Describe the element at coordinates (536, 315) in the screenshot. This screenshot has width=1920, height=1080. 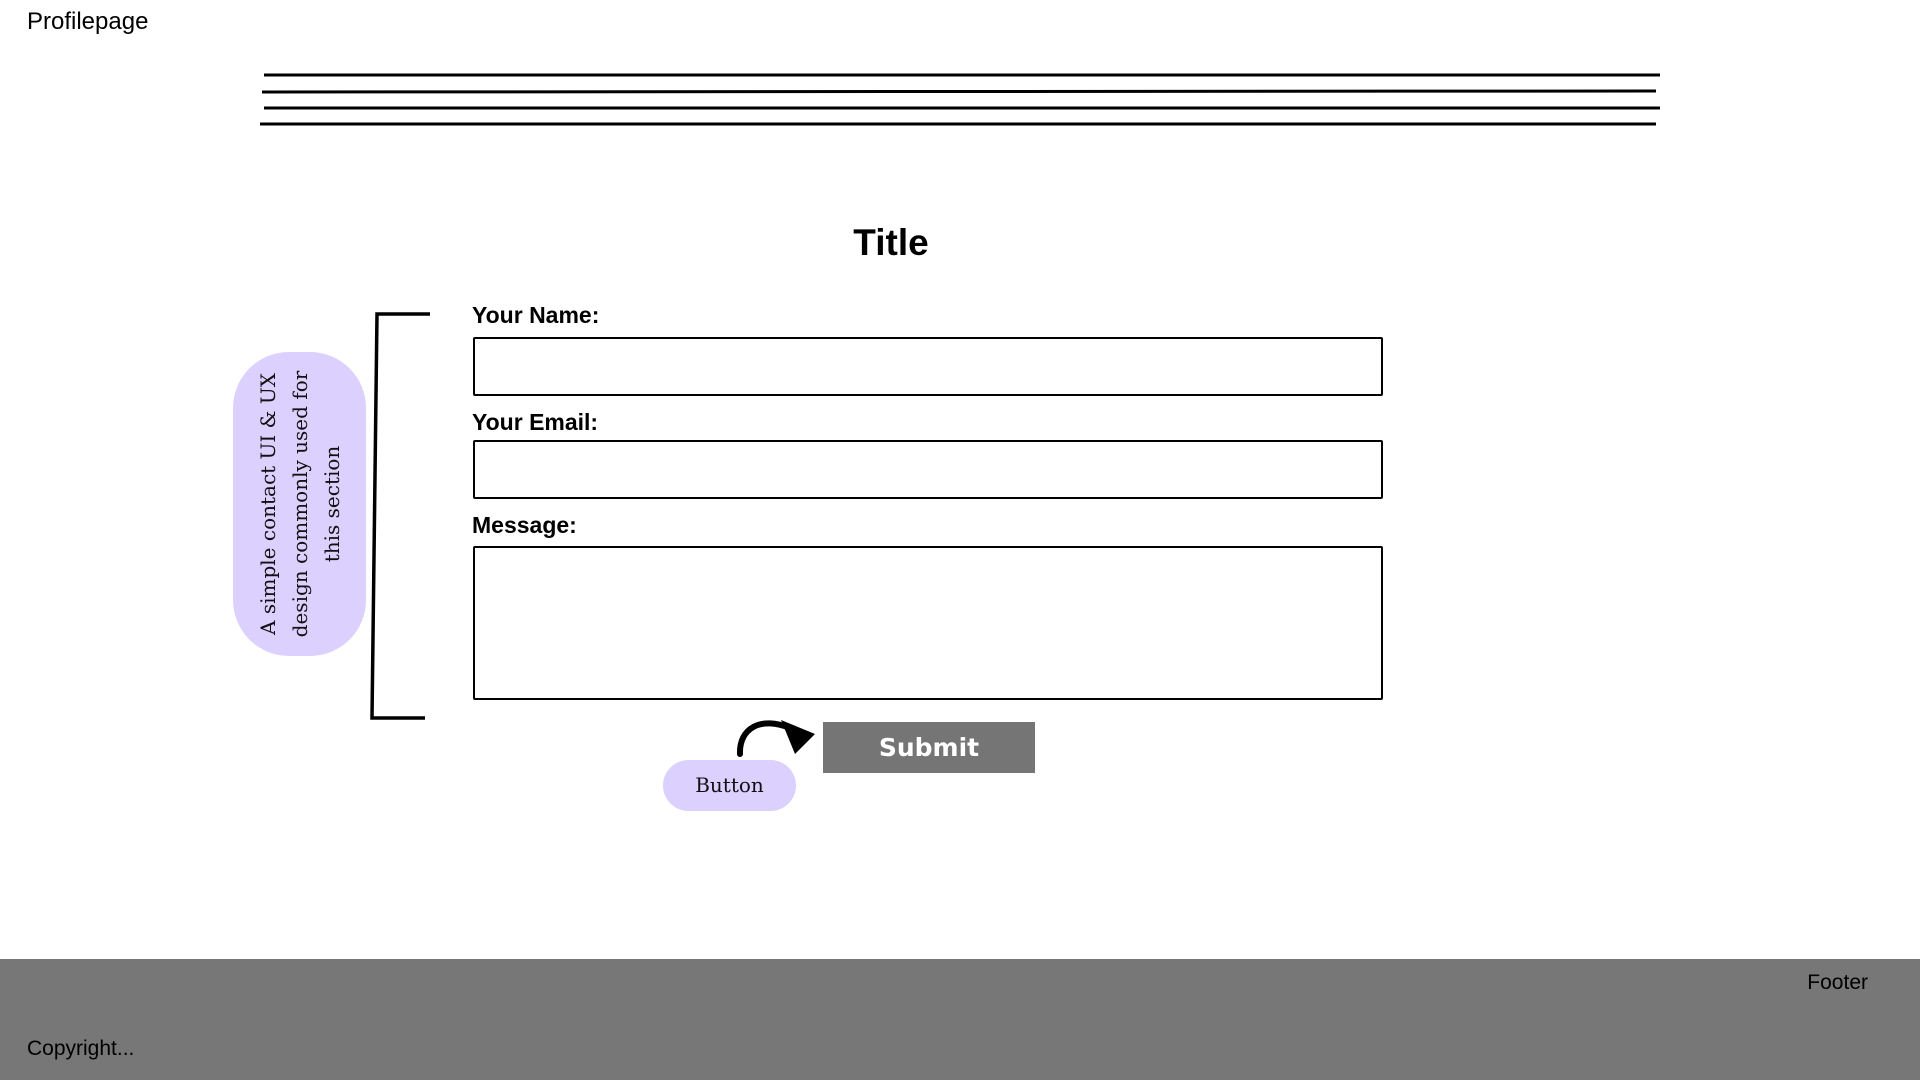
I see `name-label: Your Name:` at that location.